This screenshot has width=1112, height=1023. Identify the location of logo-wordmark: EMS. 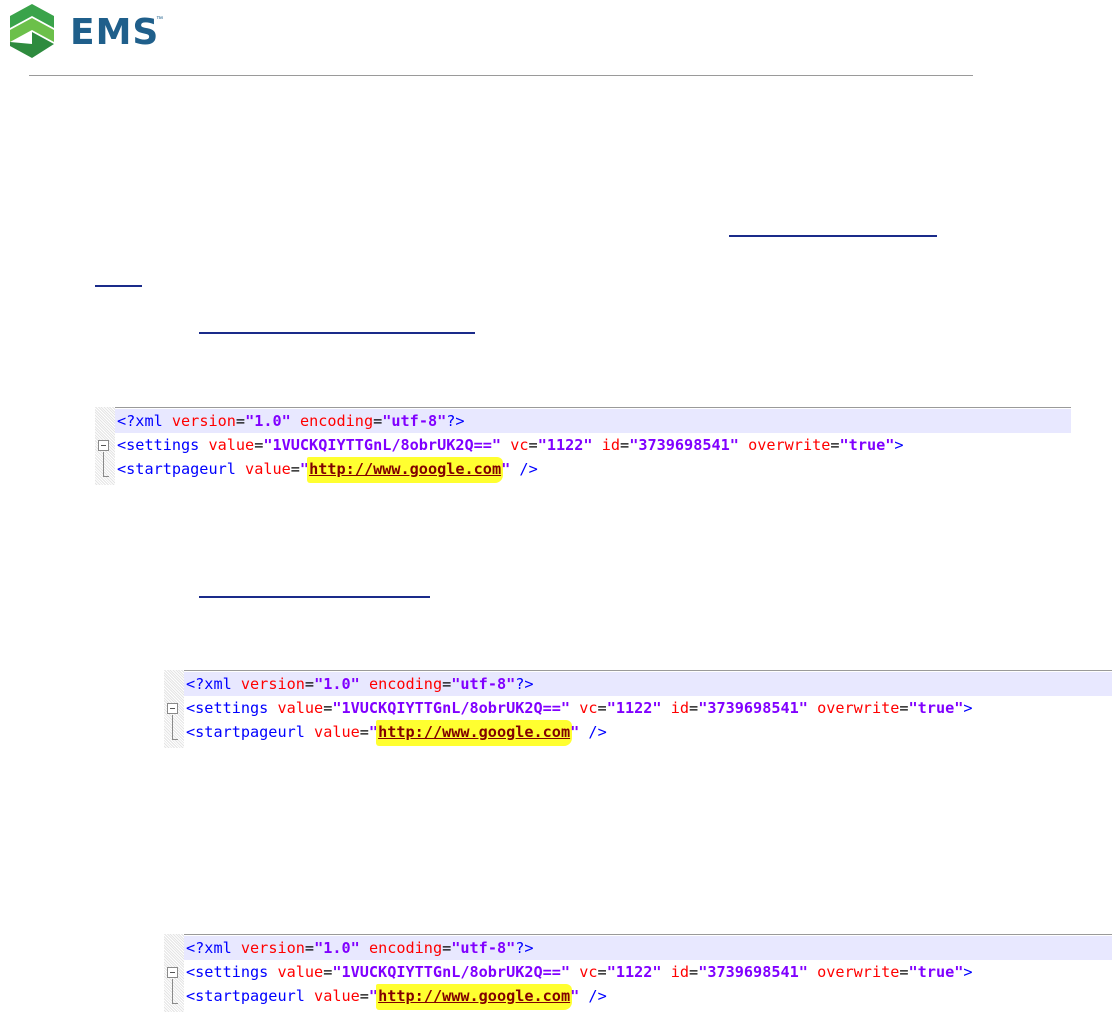
(115, 32).